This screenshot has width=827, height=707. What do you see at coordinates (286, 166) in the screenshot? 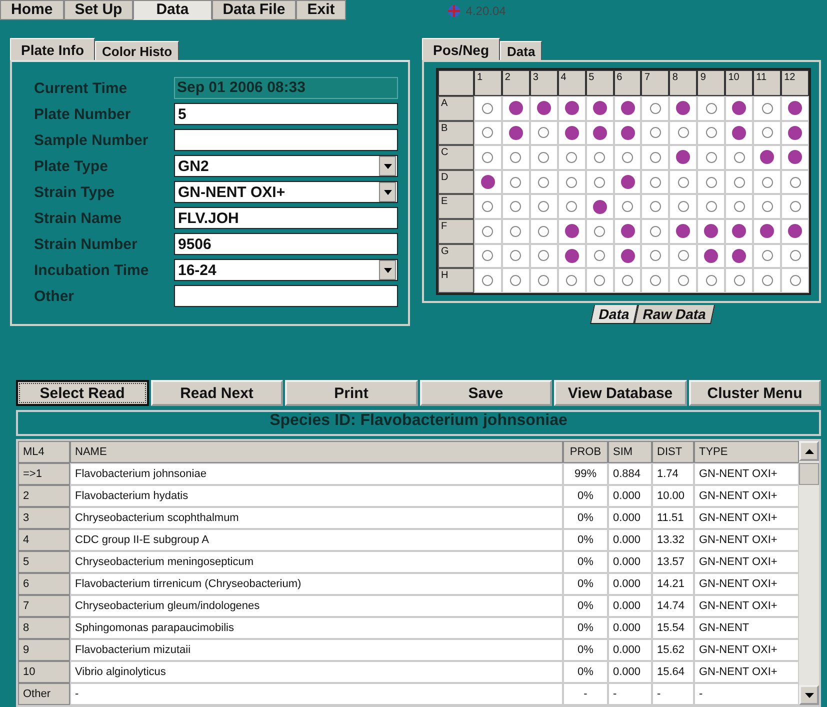
I see `dropdown-field: GN2` at bounding box center [286, 166].